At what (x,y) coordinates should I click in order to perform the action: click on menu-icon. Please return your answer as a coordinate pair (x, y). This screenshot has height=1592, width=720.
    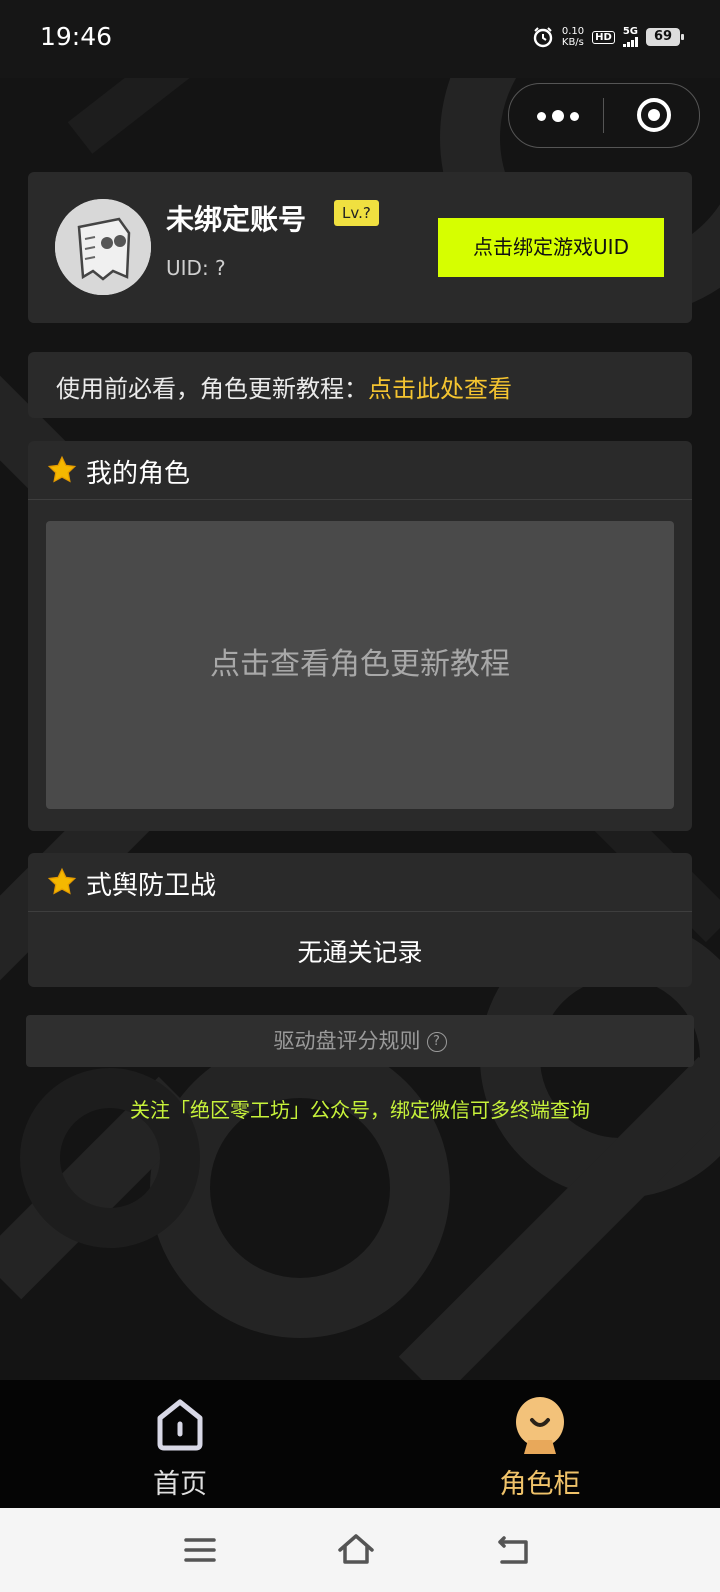
    Looking at the image, I should click on (200, 1550).